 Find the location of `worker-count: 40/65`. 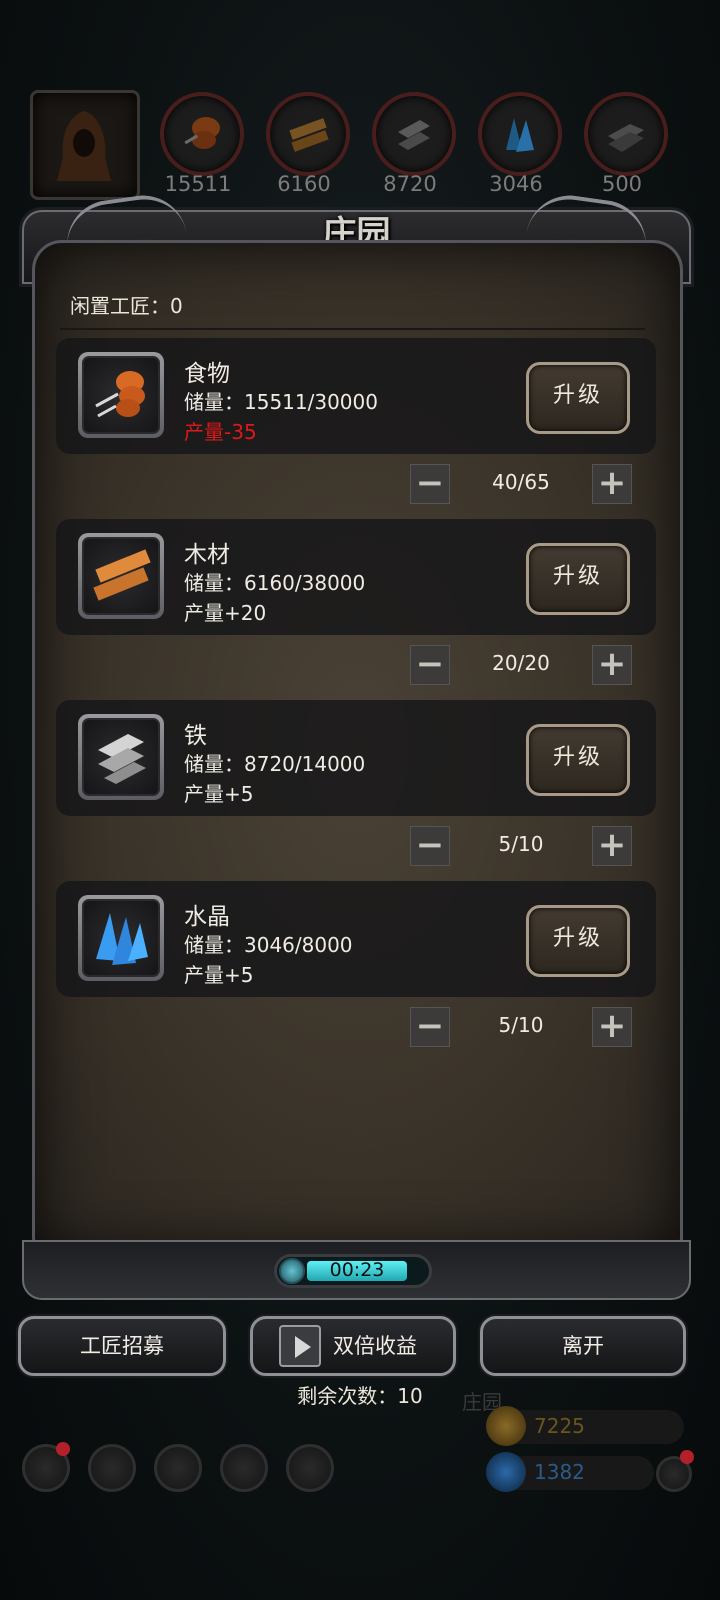

worker-count: 40/65 is located at coordinates (521, 482).